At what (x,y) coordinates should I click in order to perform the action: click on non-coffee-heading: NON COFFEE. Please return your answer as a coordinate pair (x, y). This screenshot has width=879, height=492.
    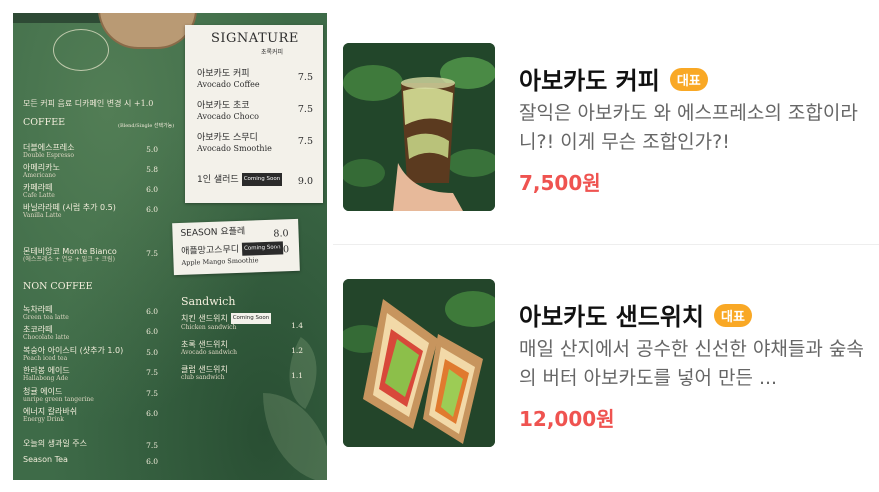
    Looking at the image, I should click on (58, 286).